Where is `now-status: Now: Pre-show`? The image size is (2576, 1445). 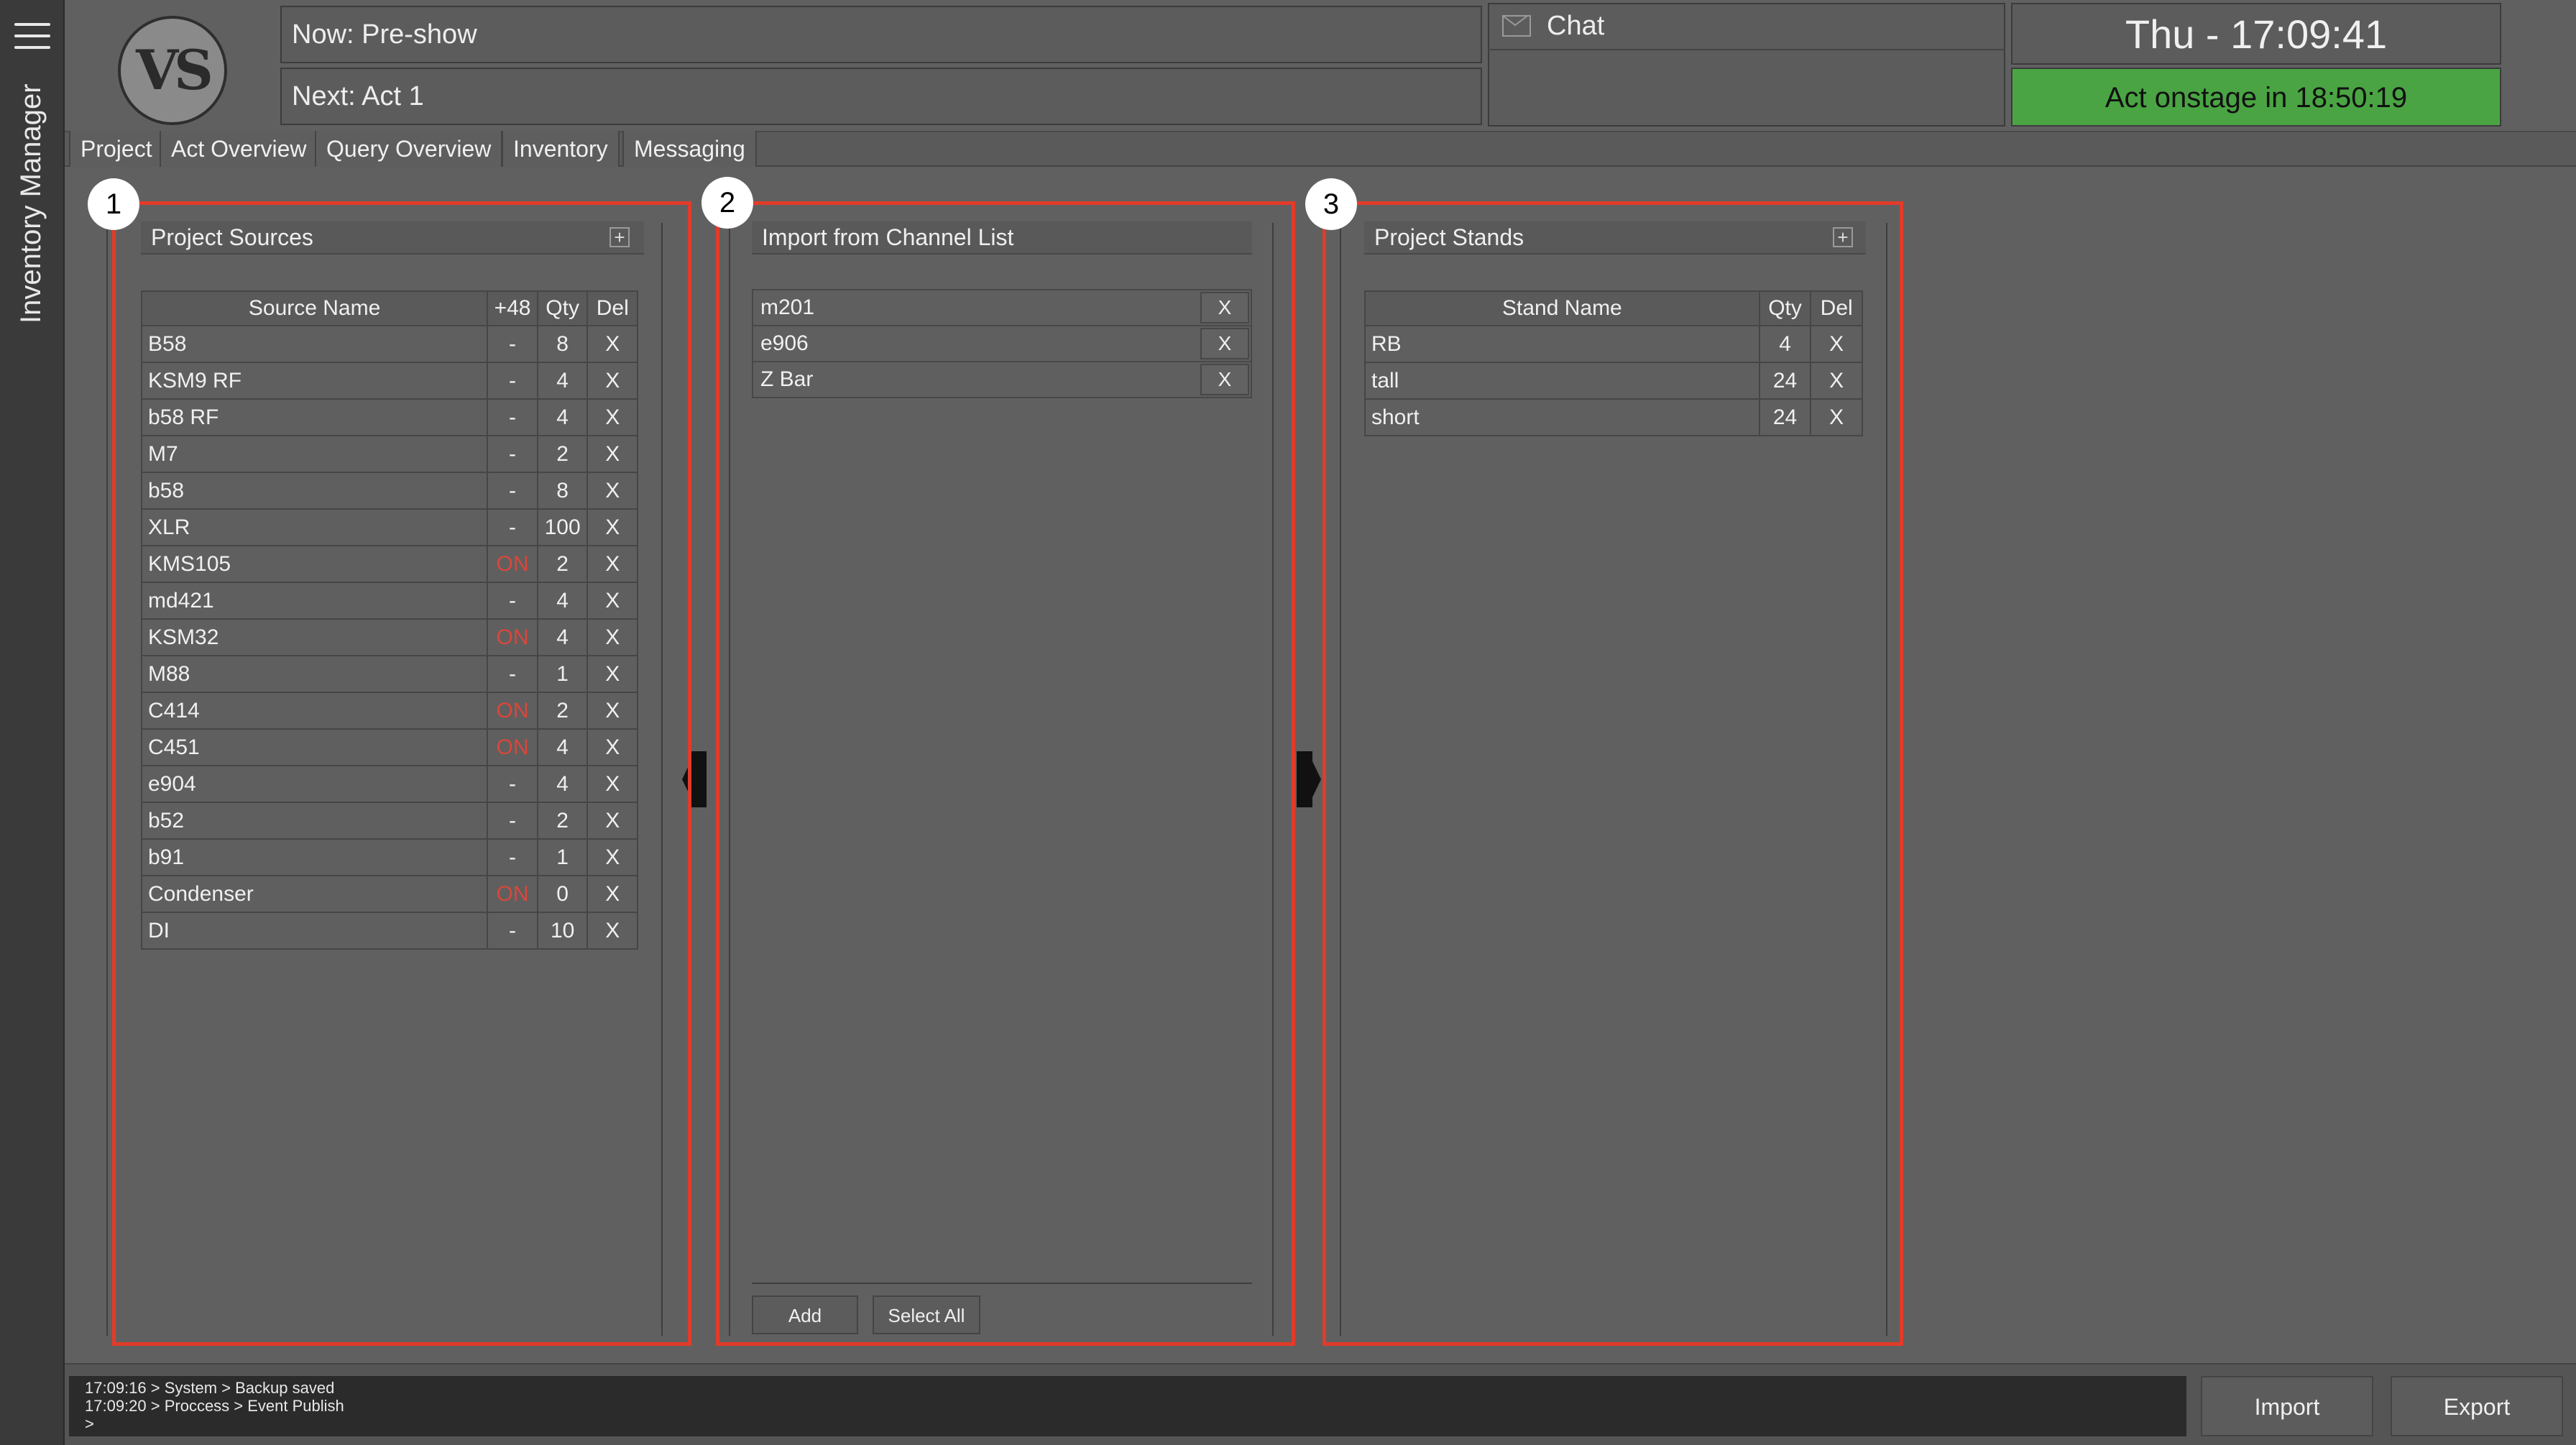 now-status: Now: Pre-show is located at coordinates (881, 34).